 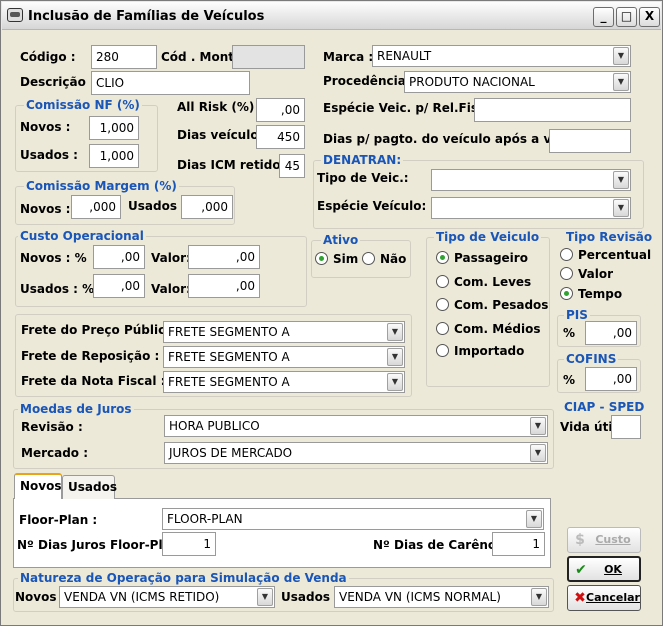 What do you see at coordinates (57, 82) in the screenshot?
I see `descricao-label: Descrição :` at bounding box center [57, 82].